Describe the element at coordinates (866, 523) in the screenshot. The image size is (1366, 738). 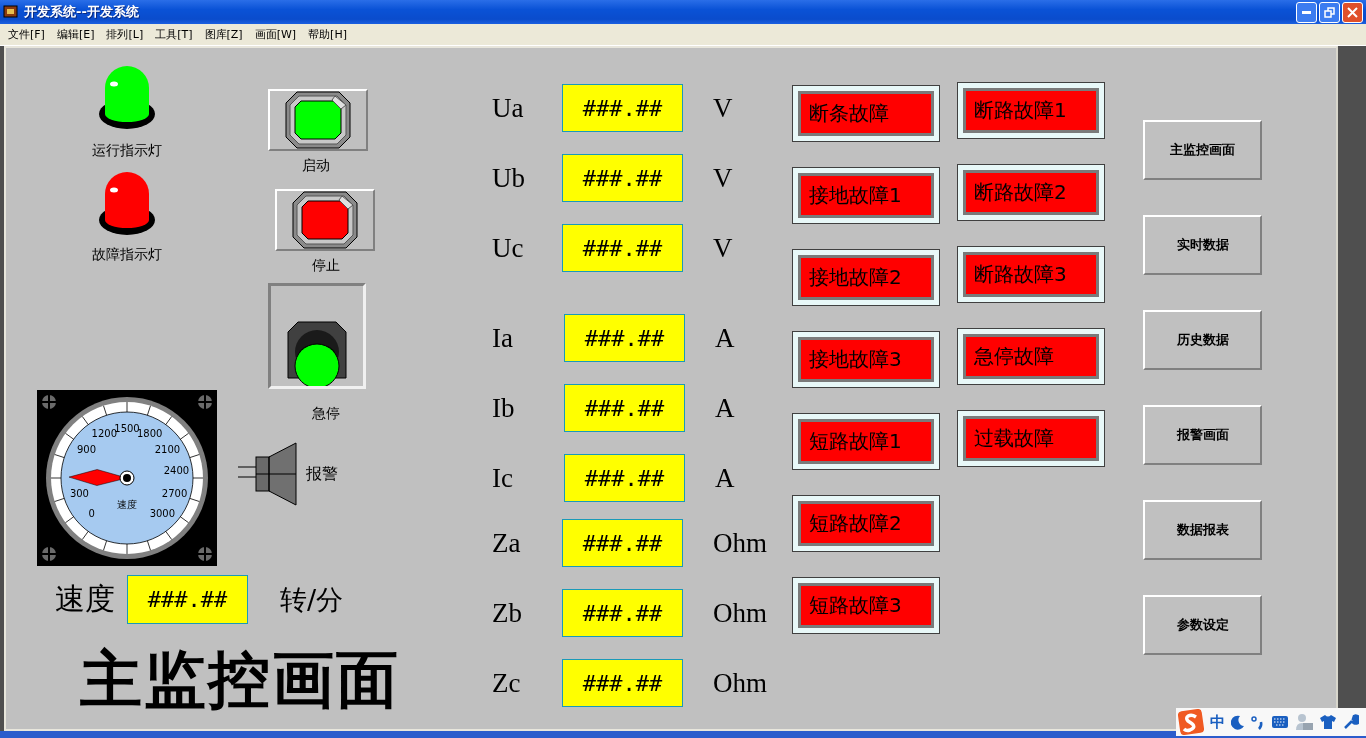
I see `fault-indicator: 短路故障2` at that location.